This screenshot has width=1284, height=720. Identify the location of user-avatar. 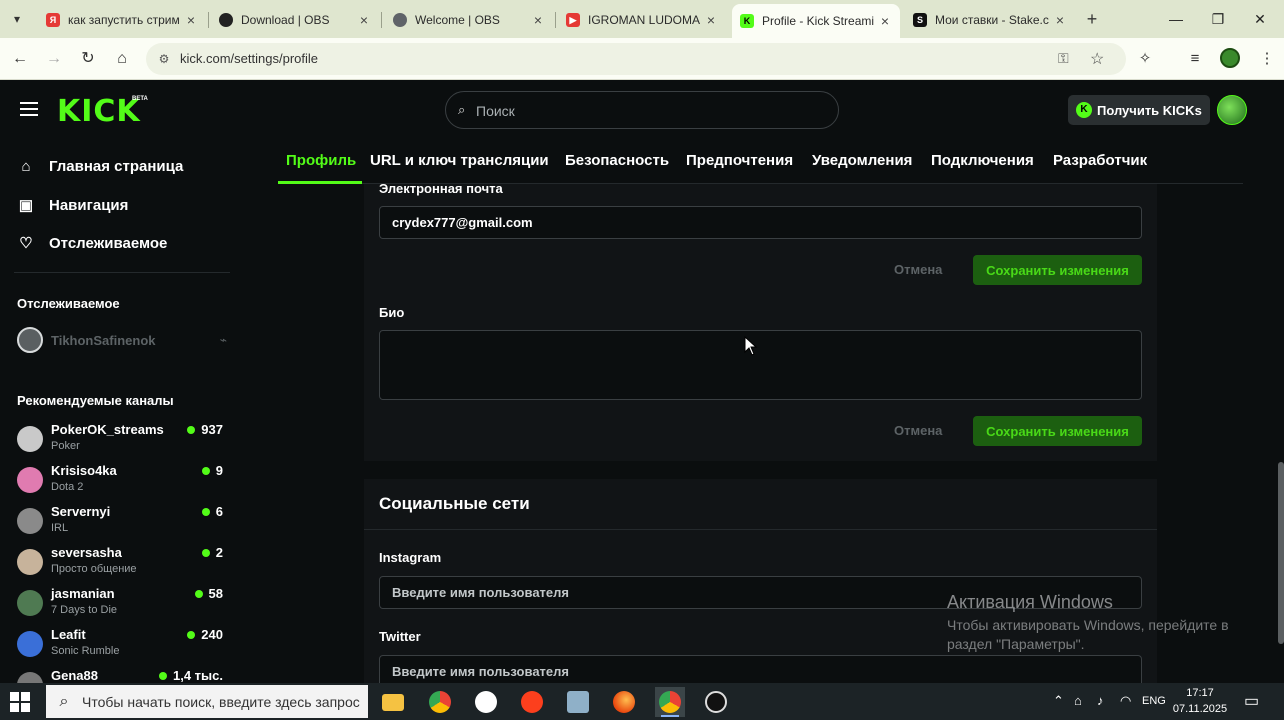
(1232, 110).